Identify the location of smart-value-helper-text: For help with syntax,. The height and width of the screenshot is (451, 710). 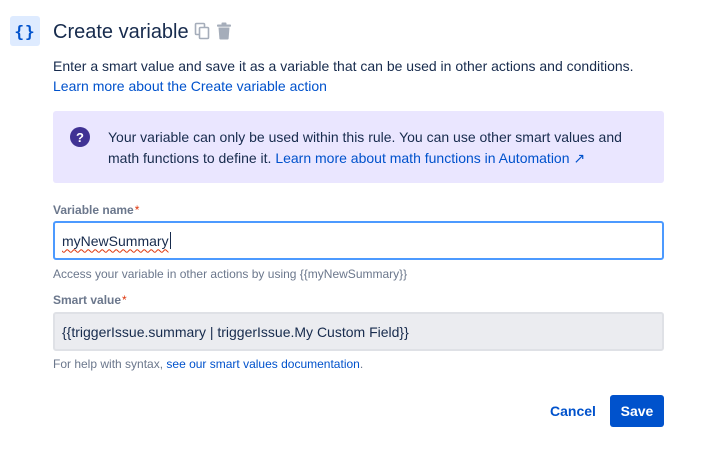
(108, 364).